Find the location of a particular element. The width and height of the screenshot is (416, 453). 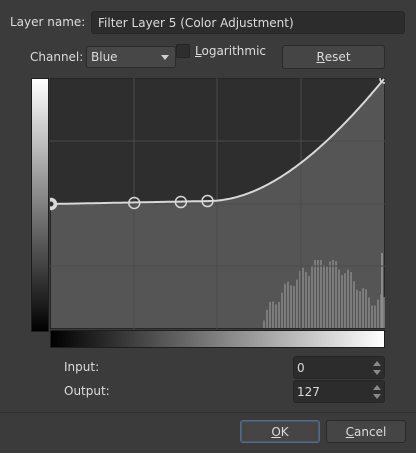

input-spinbox: 0 is located at coordinates (339, 367).